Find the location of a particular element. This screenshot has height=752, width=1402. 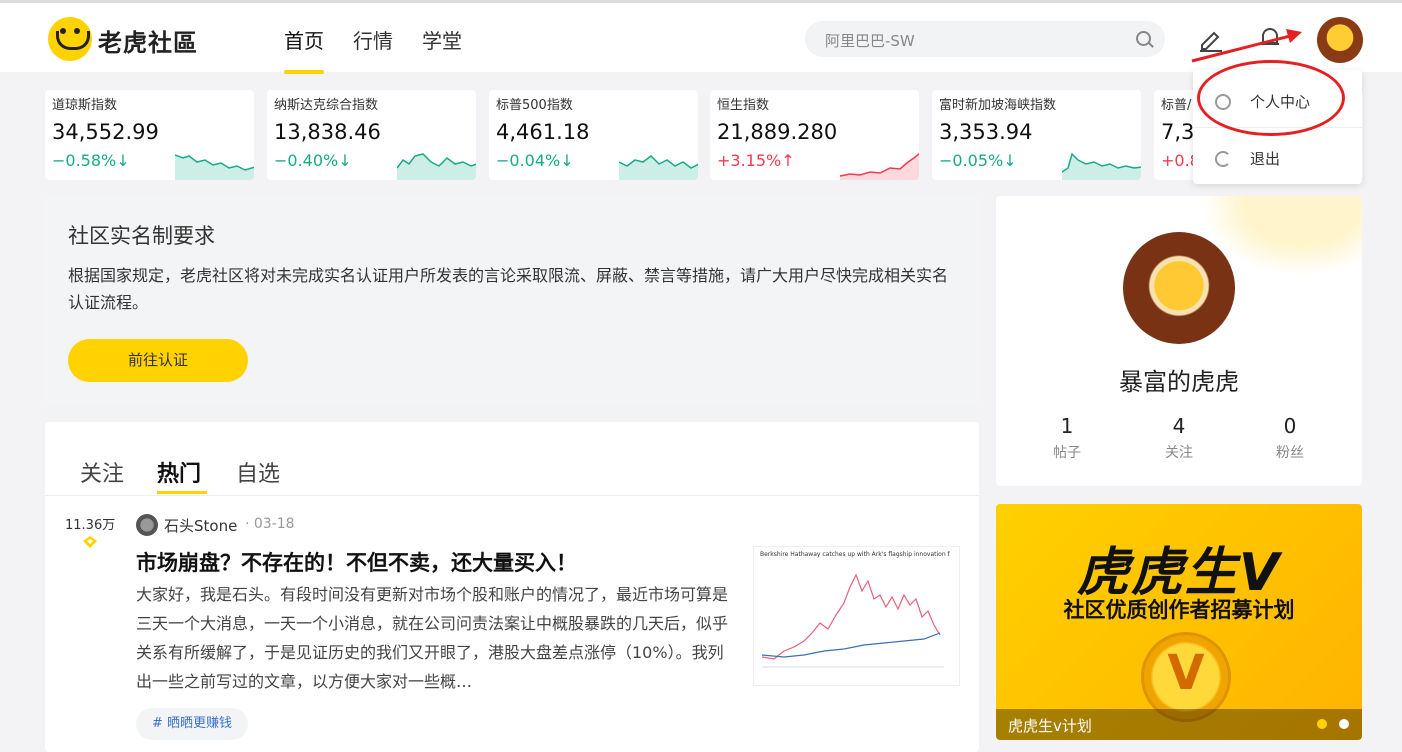

index-name: 恒生指数 is located at coordinates (743, 105).